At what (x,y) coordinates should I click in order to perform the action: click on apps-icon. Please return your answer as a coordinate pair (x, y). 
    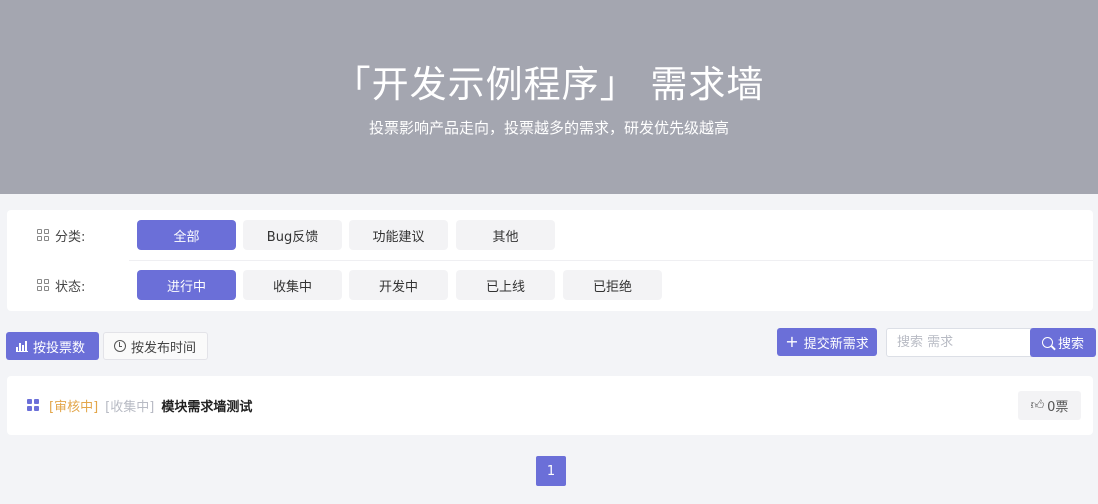
    Looking at the image, I should click on (33, 405).